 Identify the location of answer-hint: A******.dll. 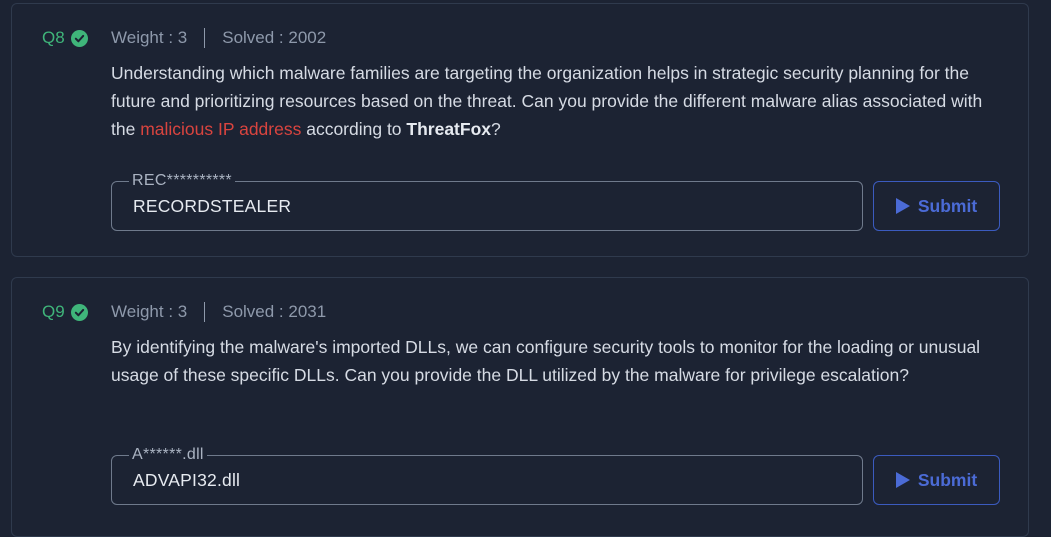
(168, 455).